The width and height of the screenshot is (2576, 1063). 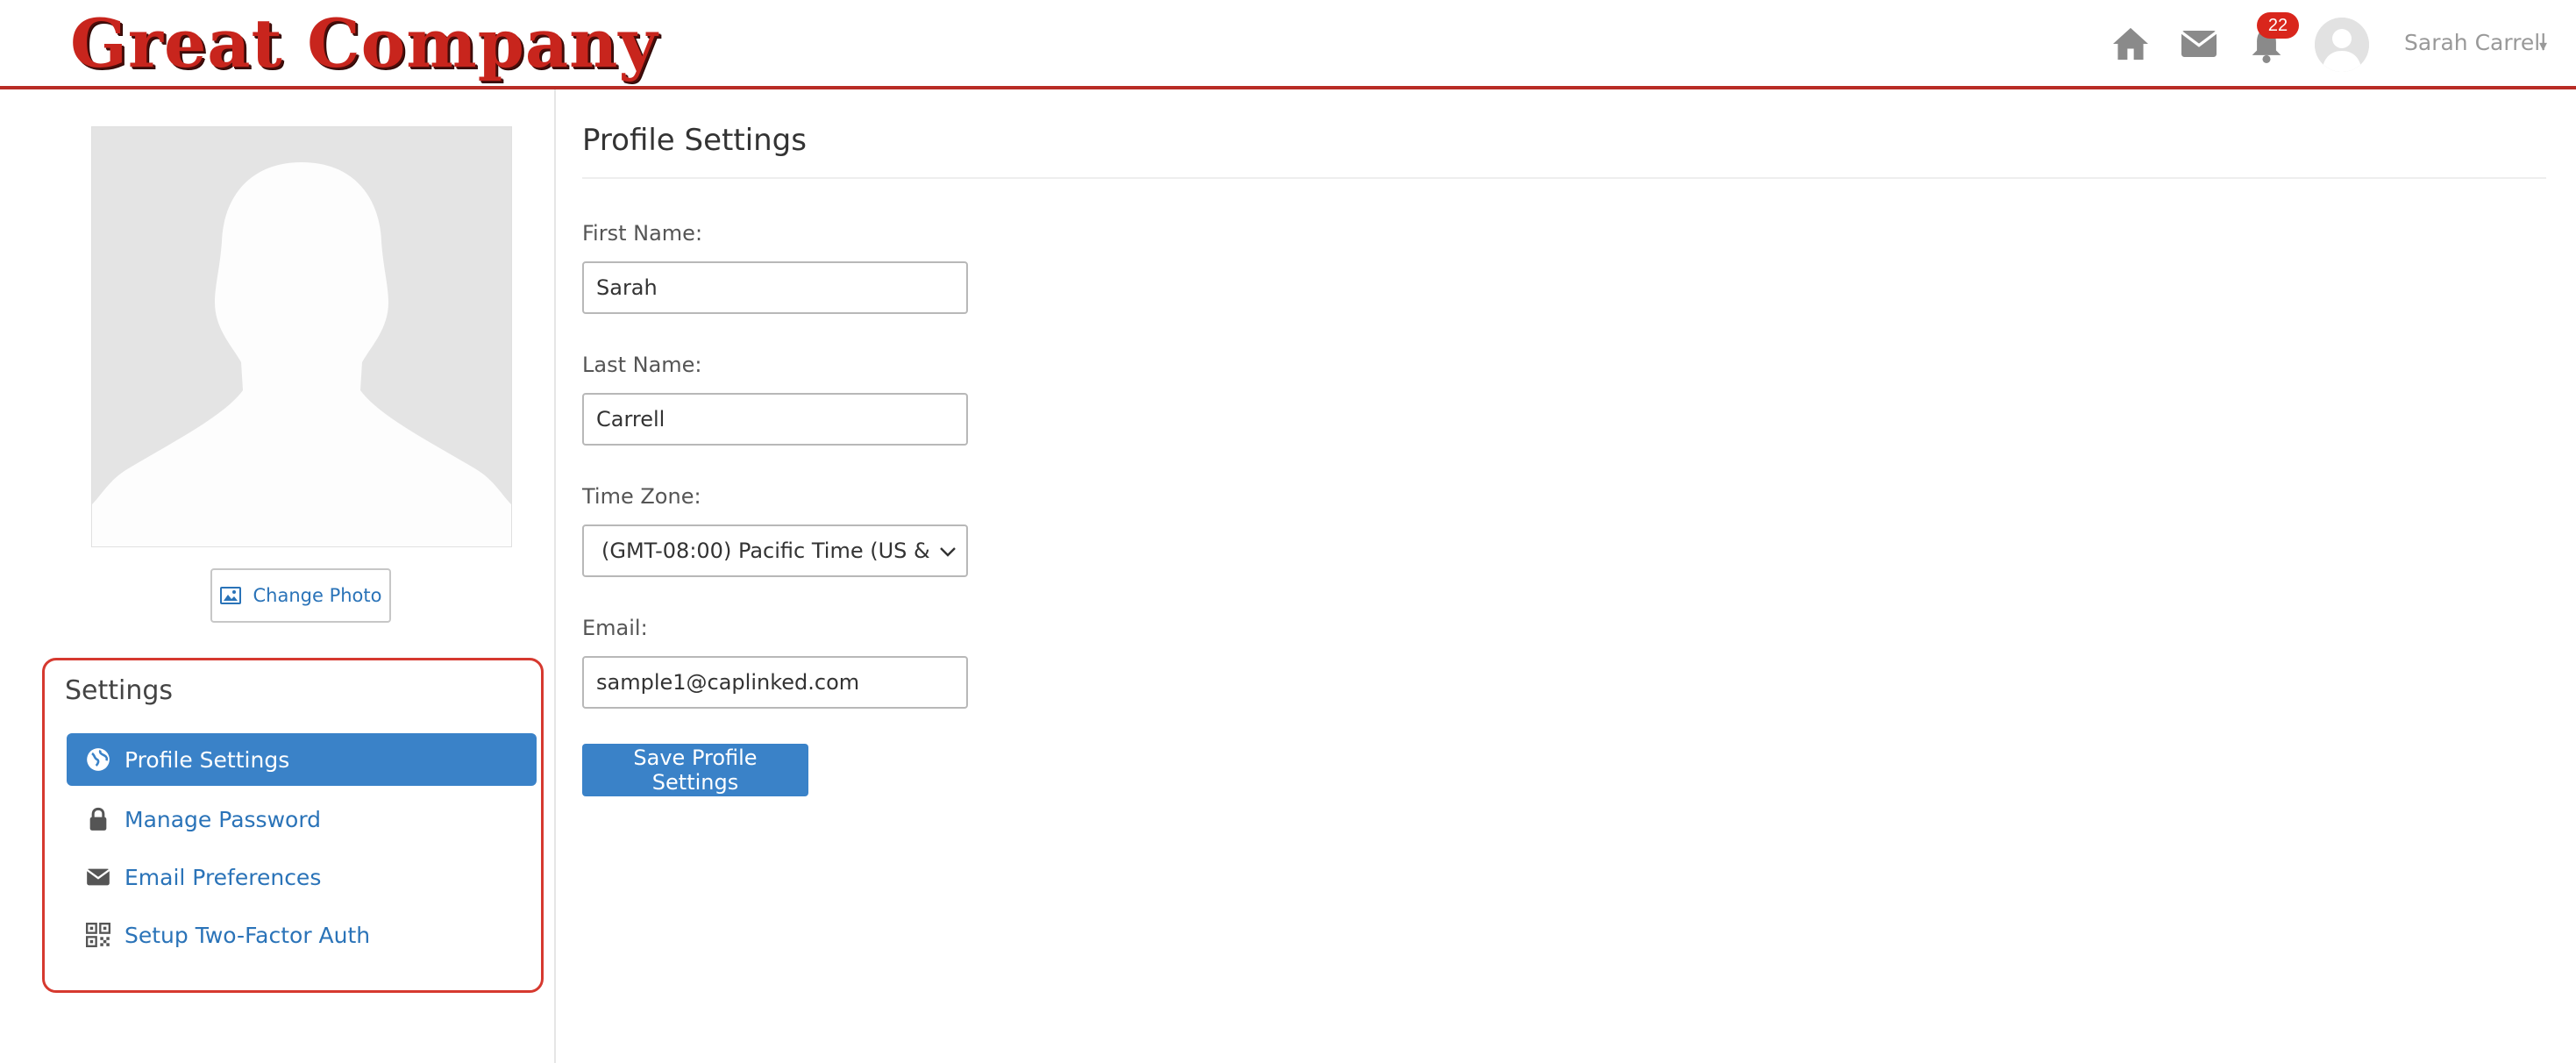 What do you see at coordinates (555, 576) in the screenshot?
I see `sidebar-divider` at bounding box center [555, 576].